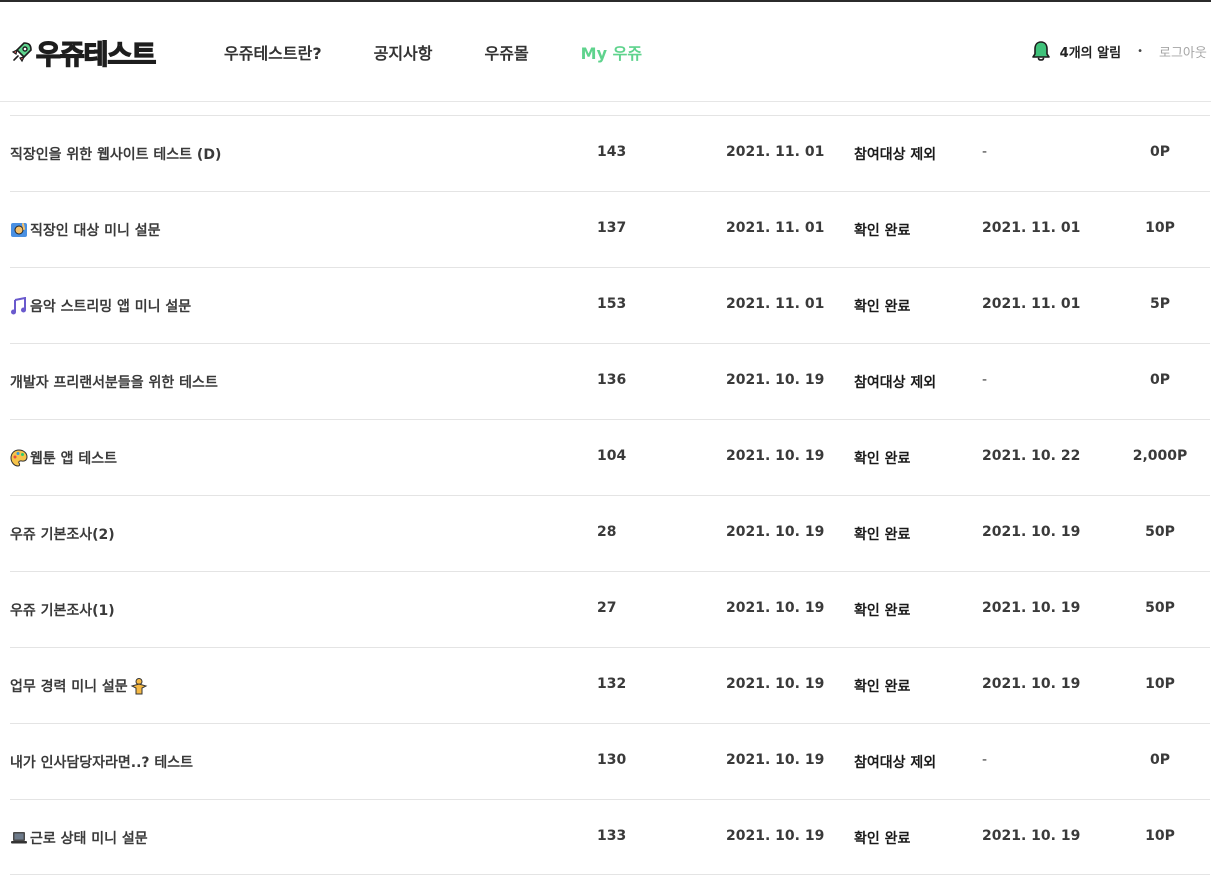 The width and height of the screenshot is (1211, 882). I want to click on test-title-cell: 우쥬 기본조사(1), so click(62, 610).